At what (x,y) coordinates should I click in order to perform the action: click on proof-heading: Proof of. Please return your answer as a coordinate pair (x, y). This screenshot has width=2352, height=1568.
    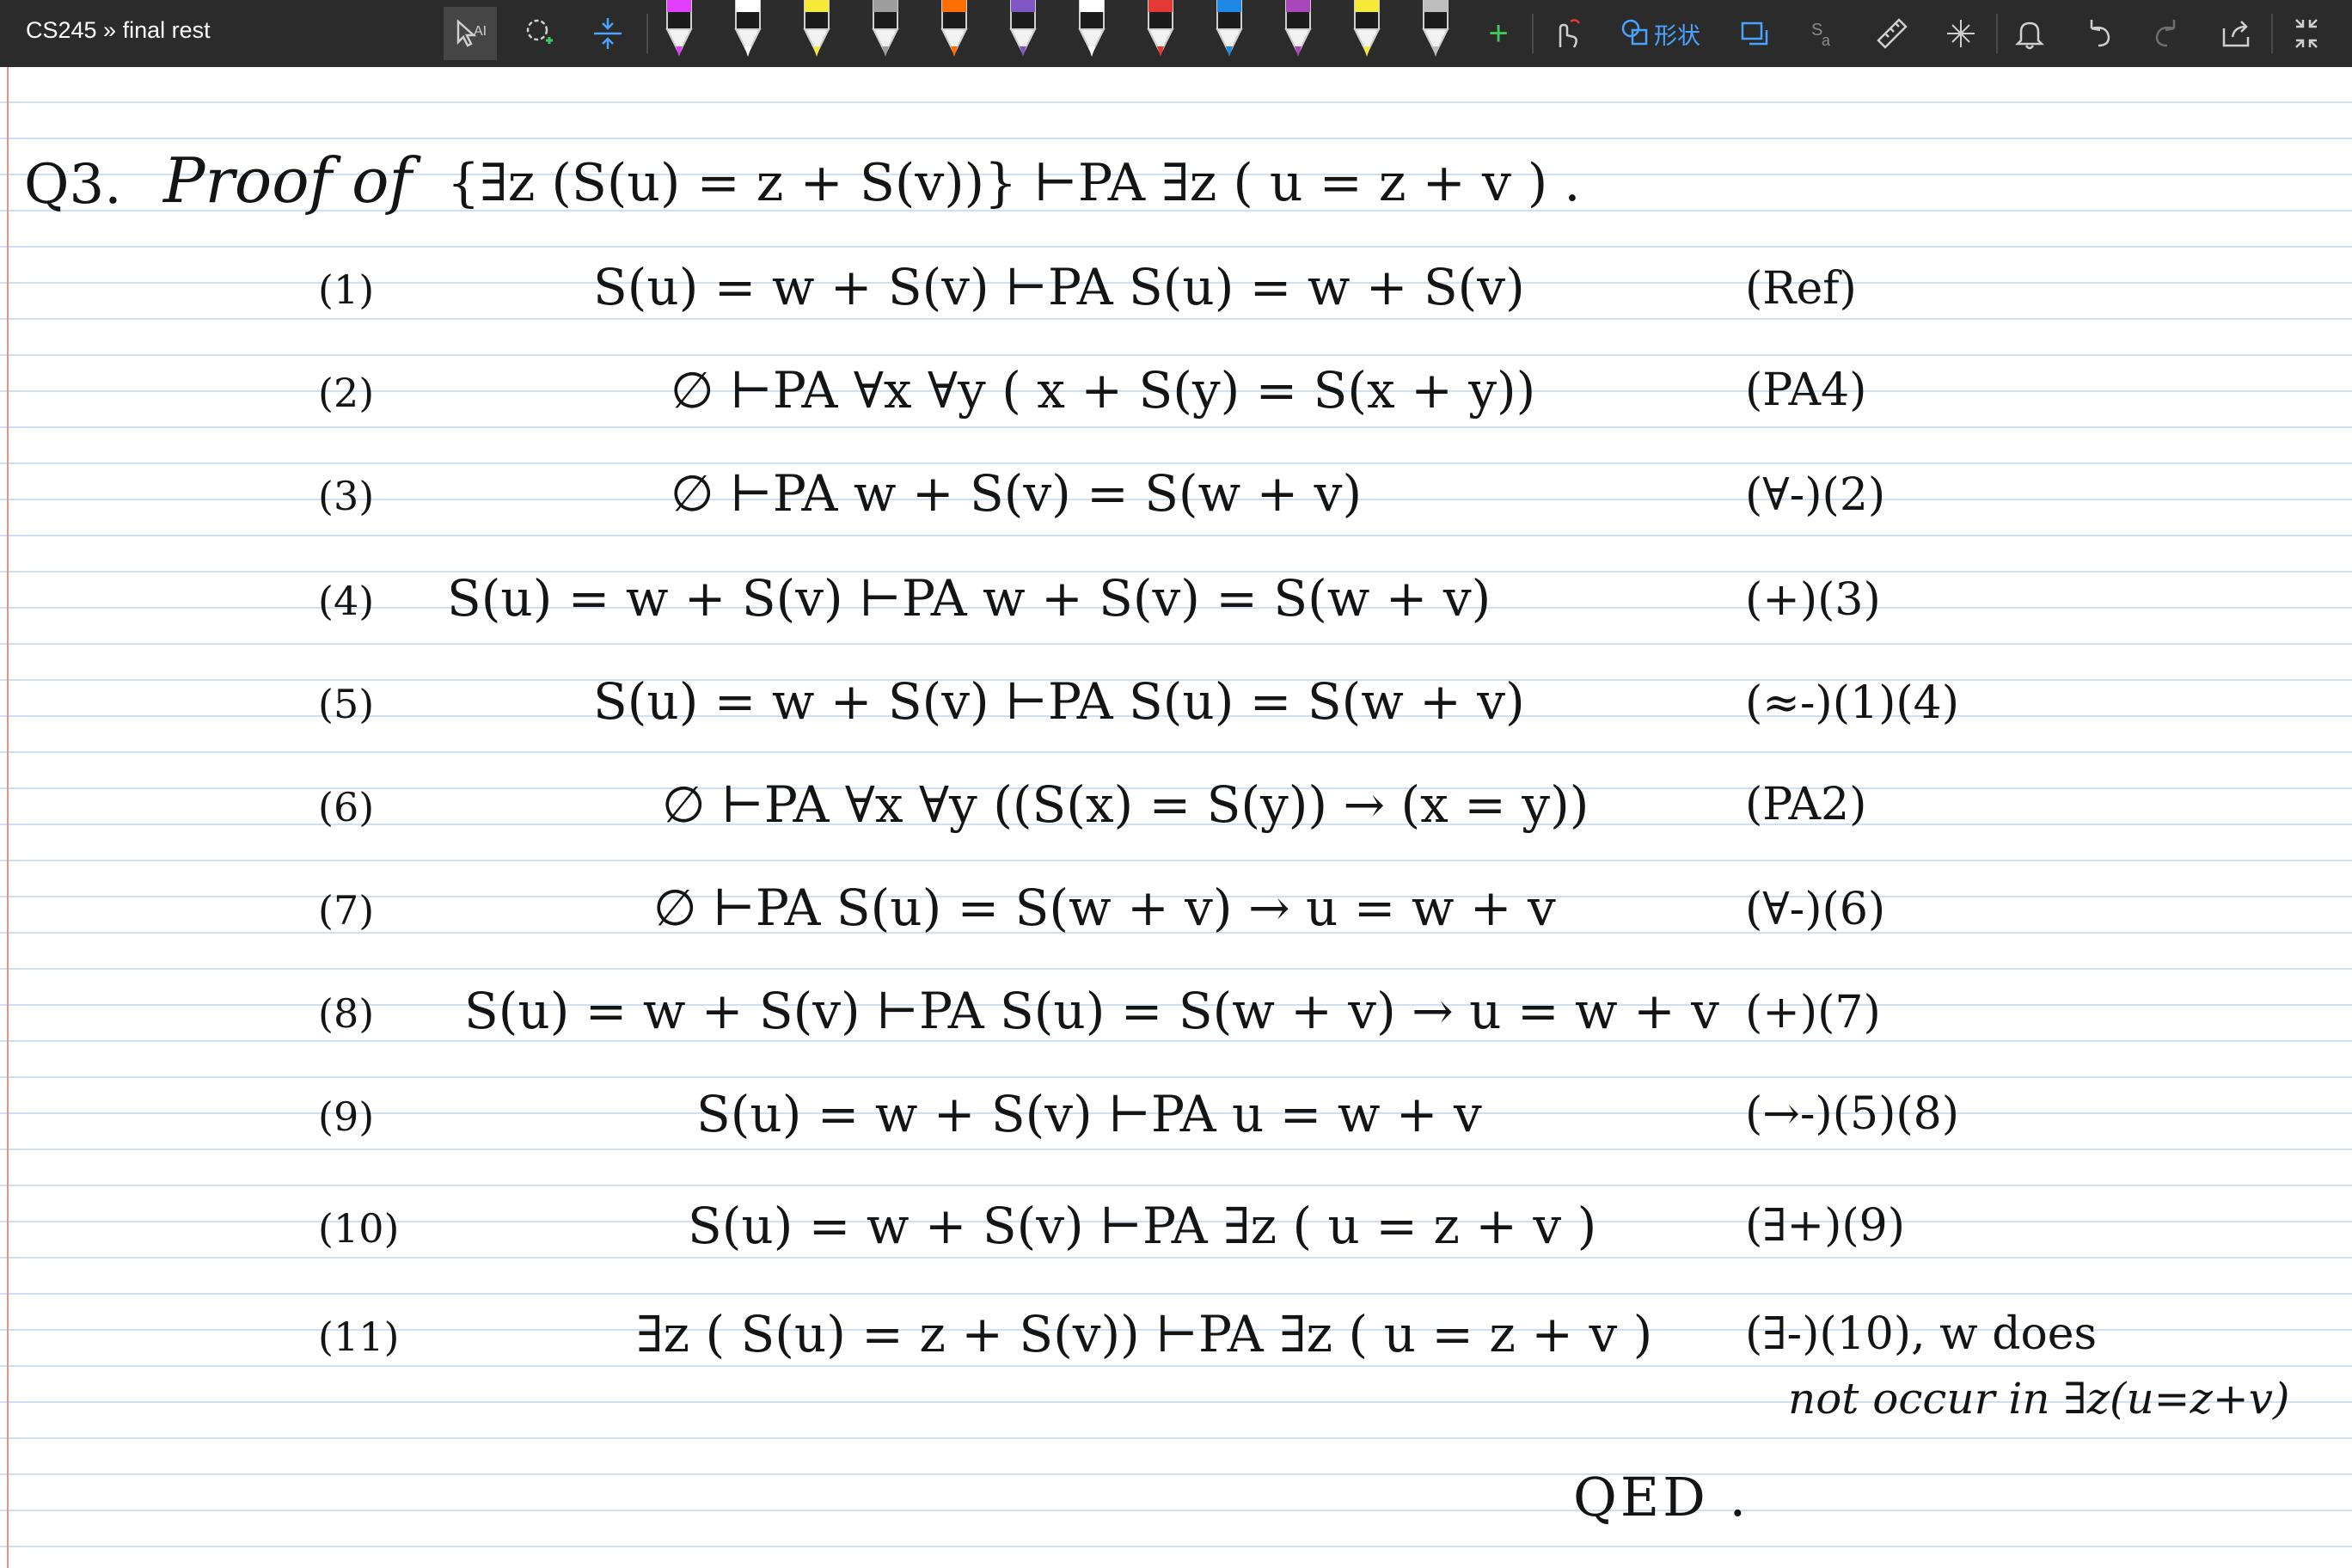
    Looking at the image, I should click on (288, 180).